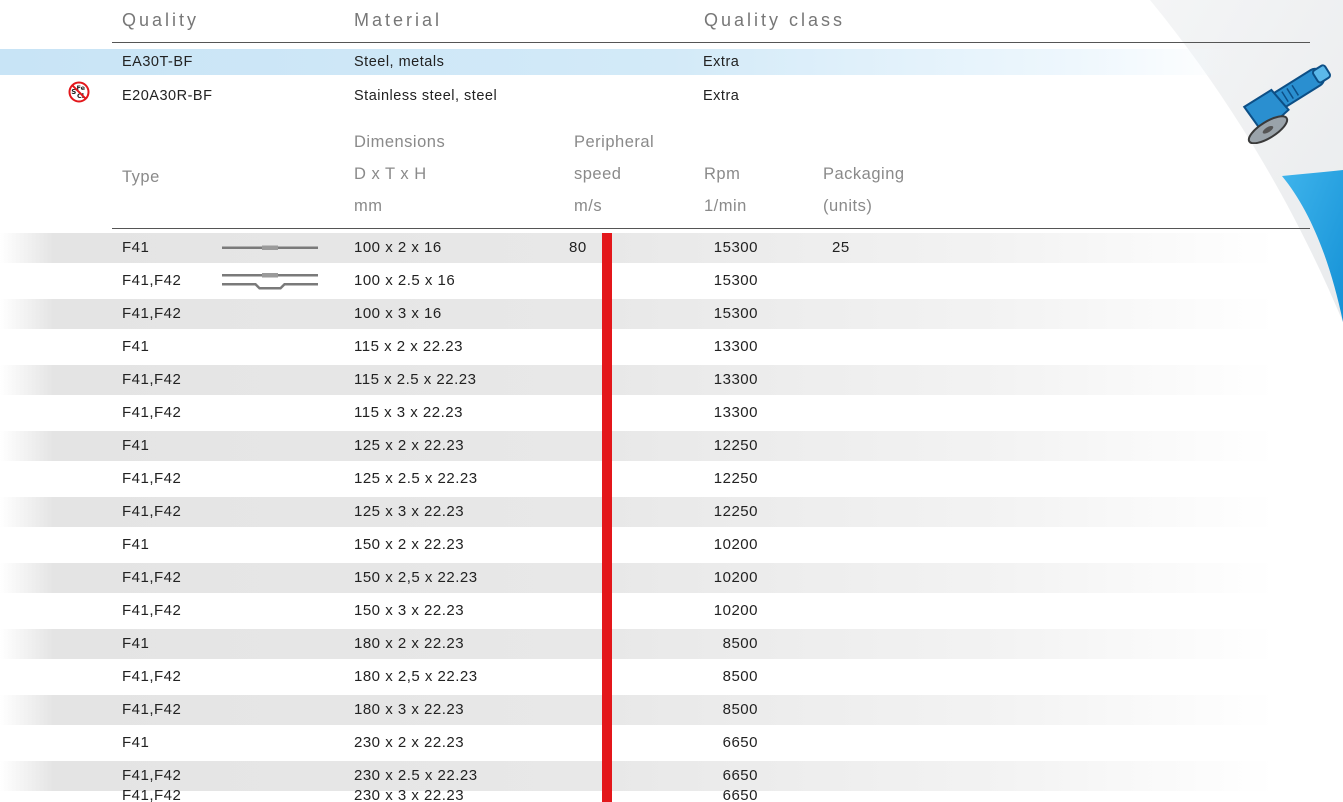  What do you see at coordinates (671, 281) in the screenshot?
I see `table-row: F41,F42 100 x 2.5 x 16 15300` at bounding box center [671, 281].